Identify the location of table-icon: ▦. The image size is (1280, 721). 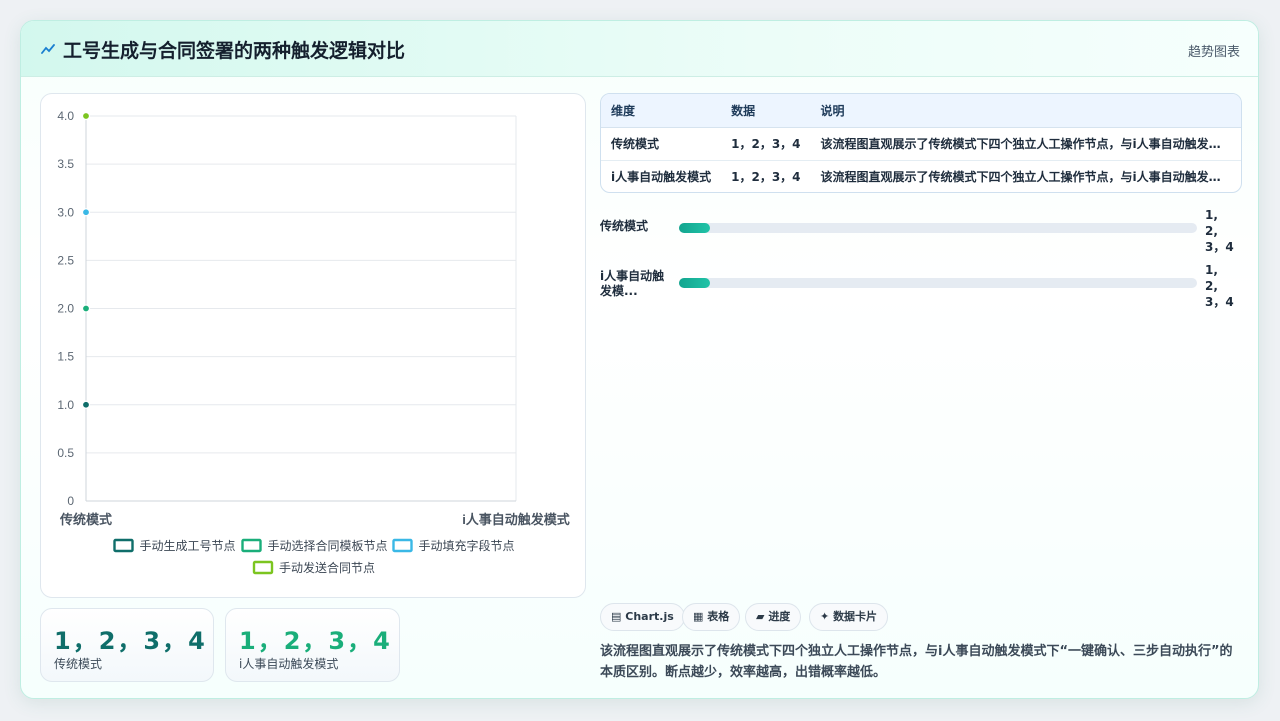
(698, 616).